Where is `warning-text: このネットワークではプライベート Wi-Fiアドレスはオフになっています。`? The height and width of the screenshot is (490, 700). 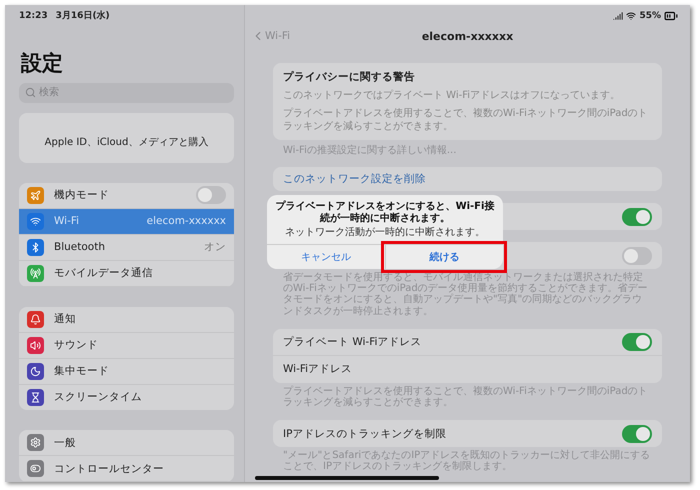
warning-text: このネットワークではプライベート Wi-Fiアドレスはオフになっています。 is located at coordinates (452, 95).